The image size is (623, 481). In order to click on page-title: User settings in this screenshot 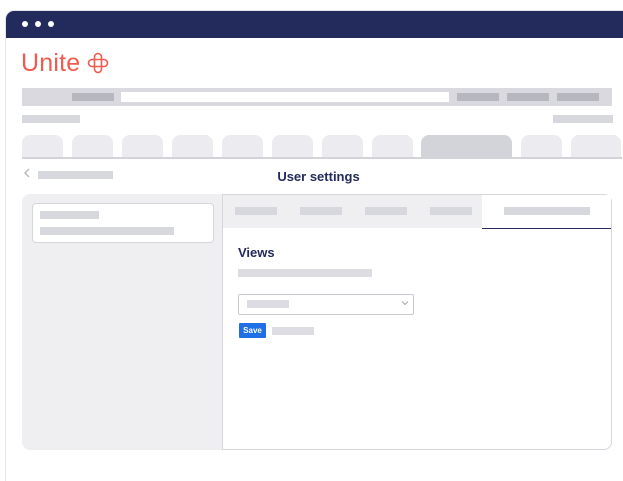, I will do `click(318, 176)`.